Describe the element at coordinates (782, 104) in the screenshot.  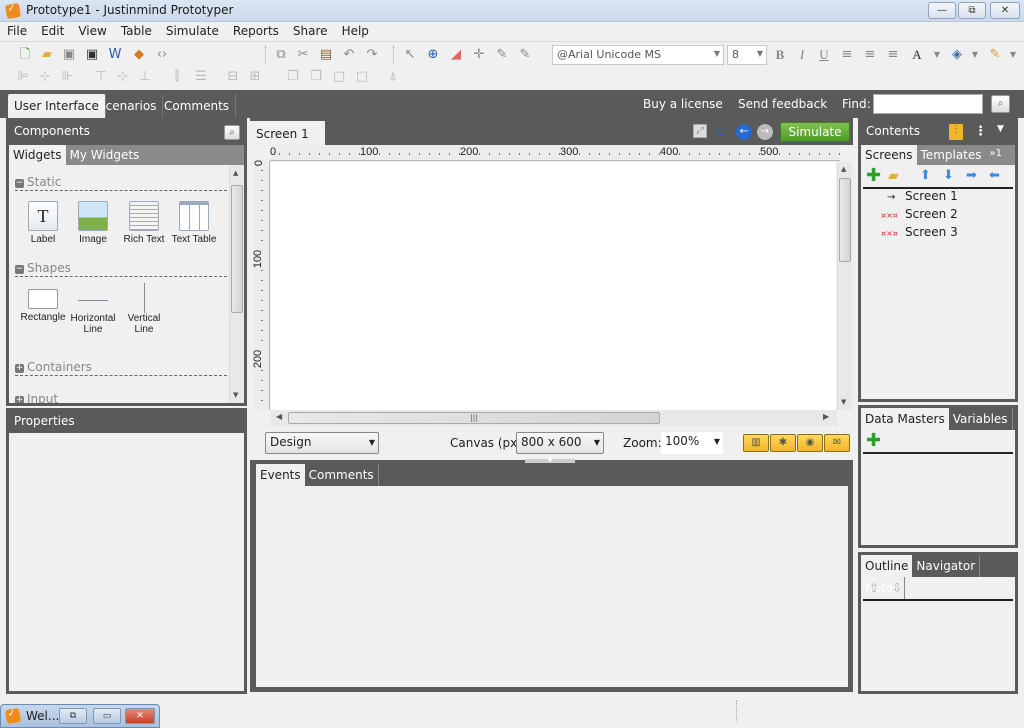
I see `send-feedback-link: Send feedback` at that location.